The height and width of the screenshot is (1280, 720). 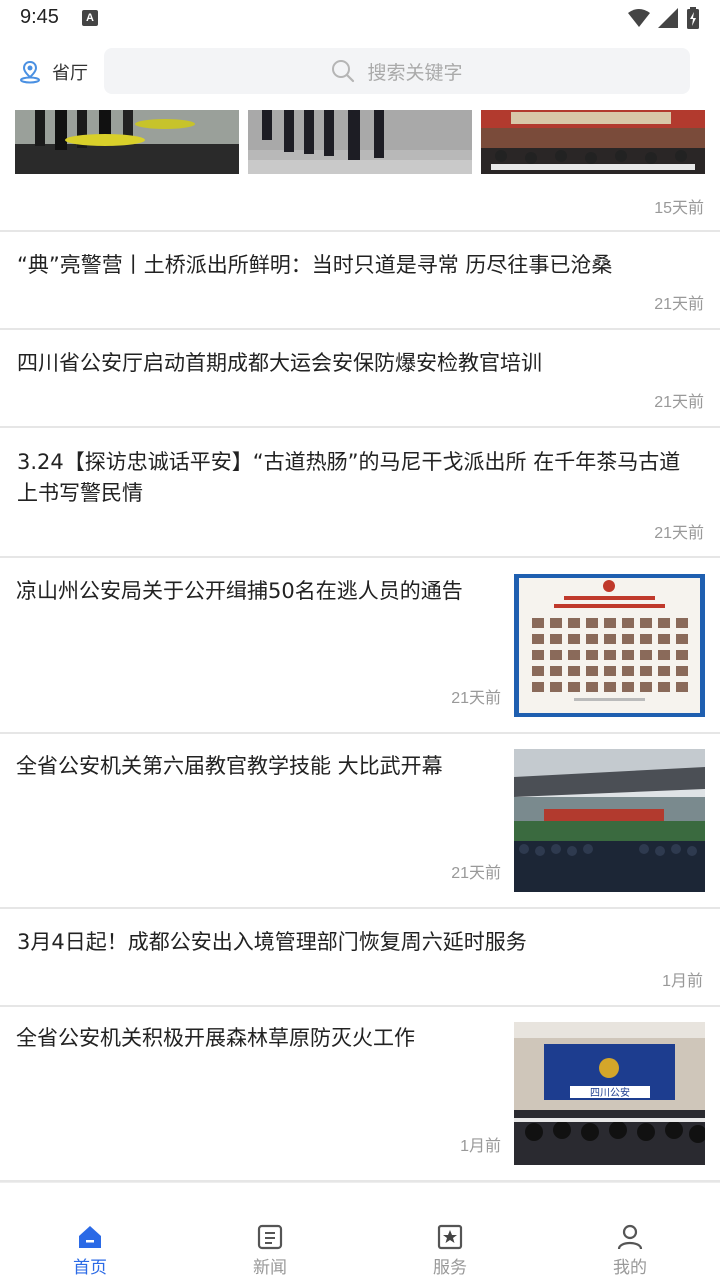 I want to click on status-icons, so click(x=664, y=18).